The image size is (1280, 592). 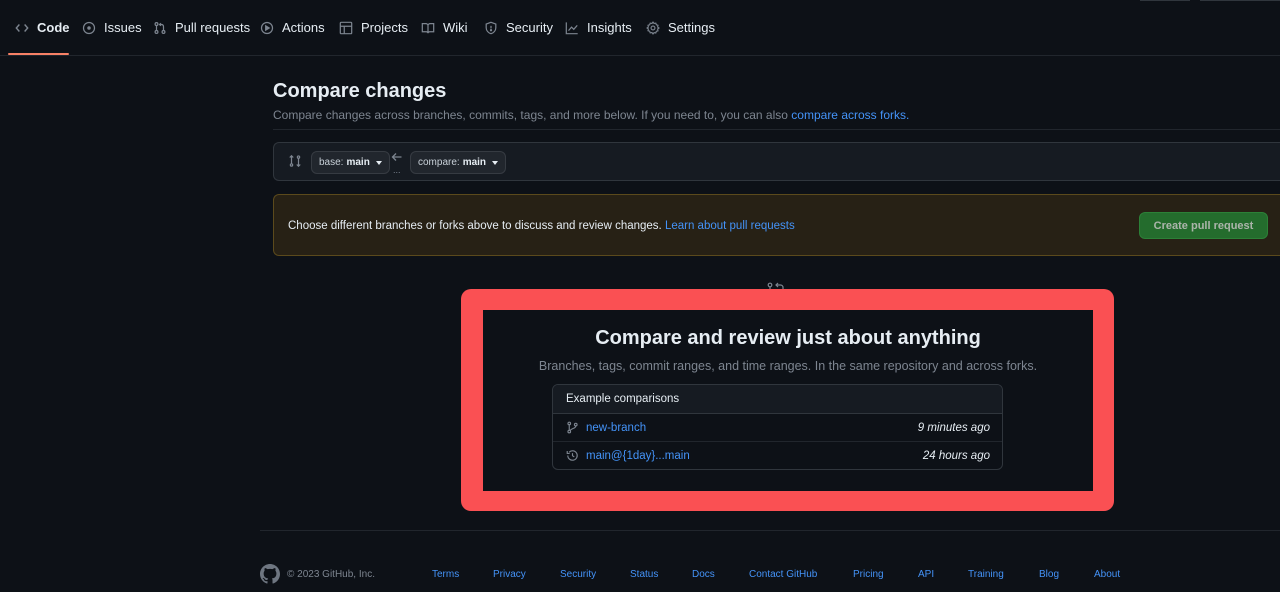 What do you see at coordinates (644, 574) in the screenshot?
I see `footer-link-status: Status` at bounding box center [644, 574].